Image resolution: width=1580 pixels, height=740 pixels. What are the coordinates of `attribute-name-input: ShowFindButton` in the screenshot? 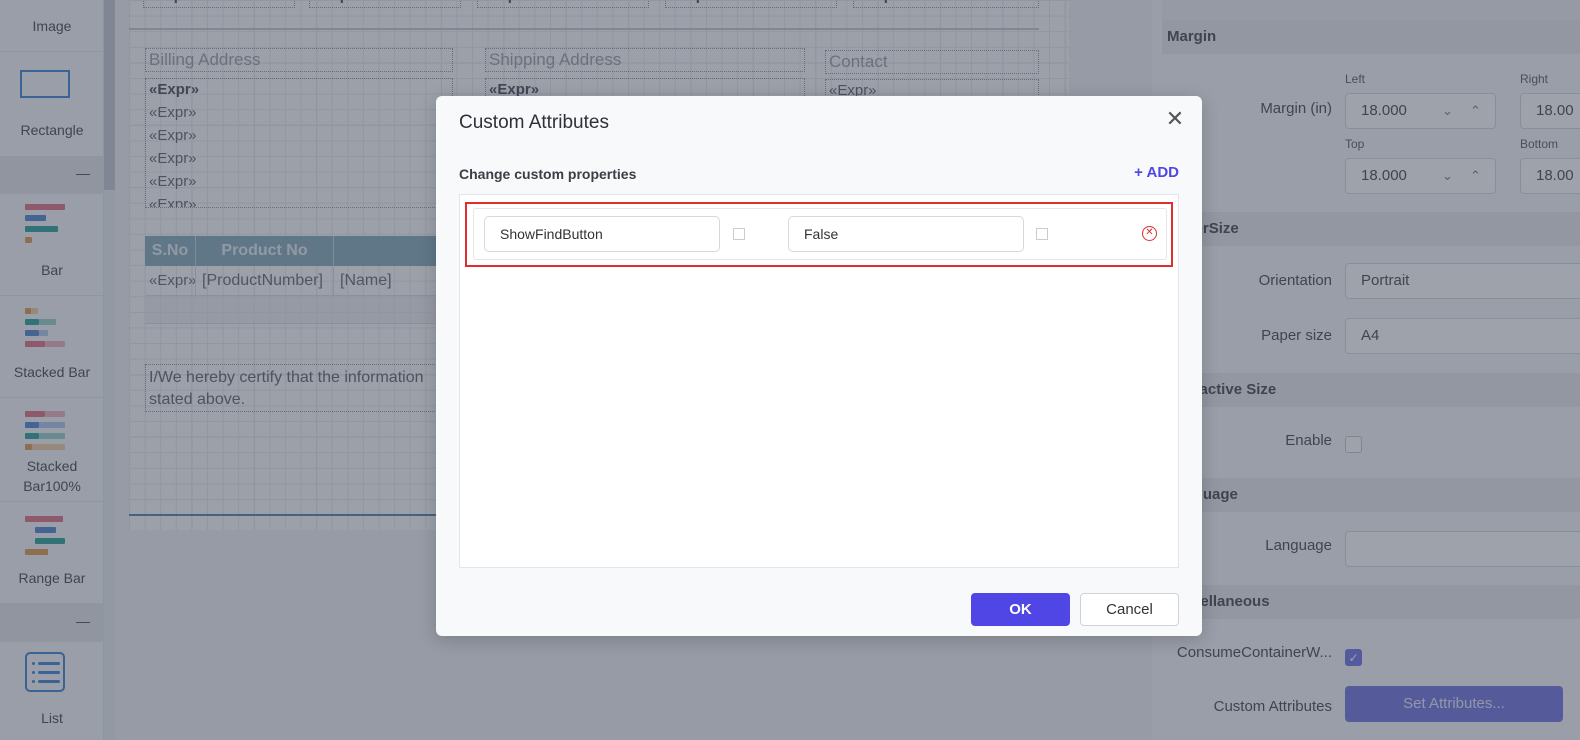 It's located at (602, 234).